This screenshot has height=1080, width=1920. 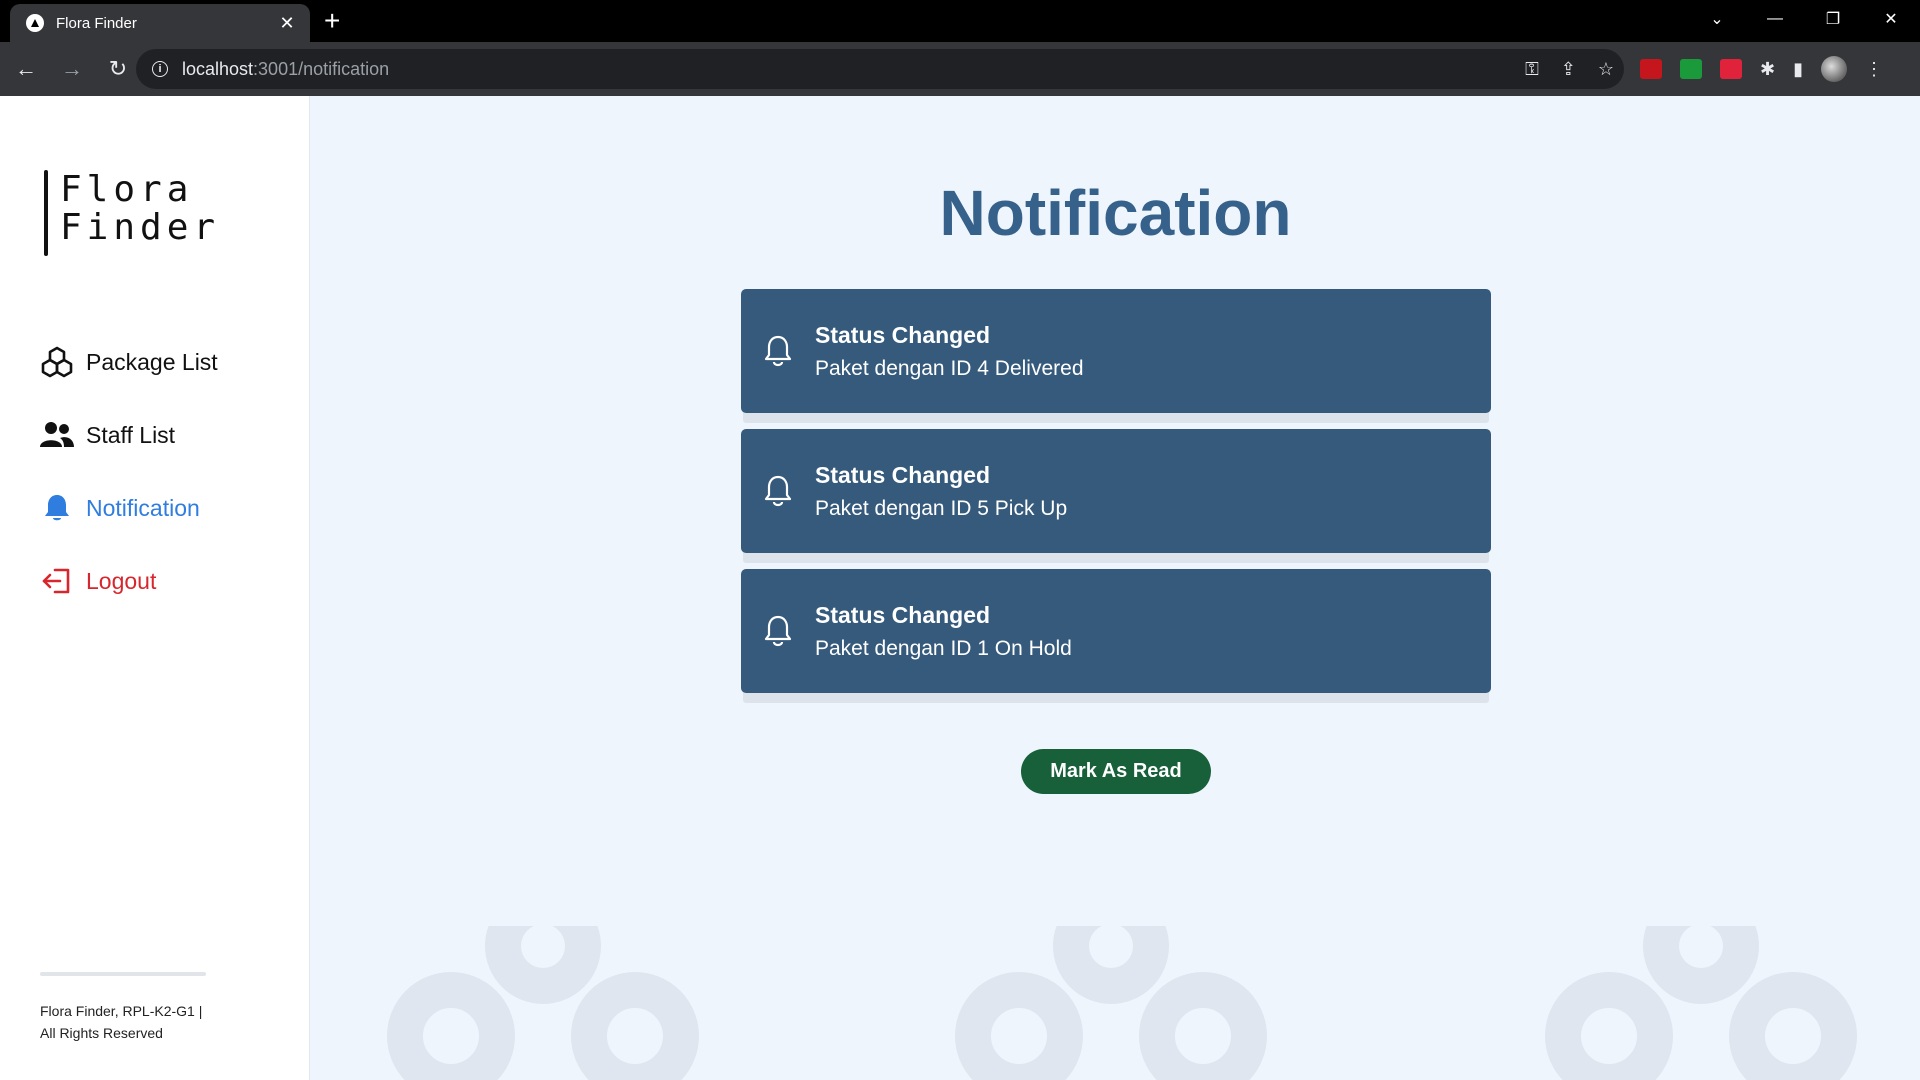 I want to click on favicon-icon, so click(x=35, y=23).